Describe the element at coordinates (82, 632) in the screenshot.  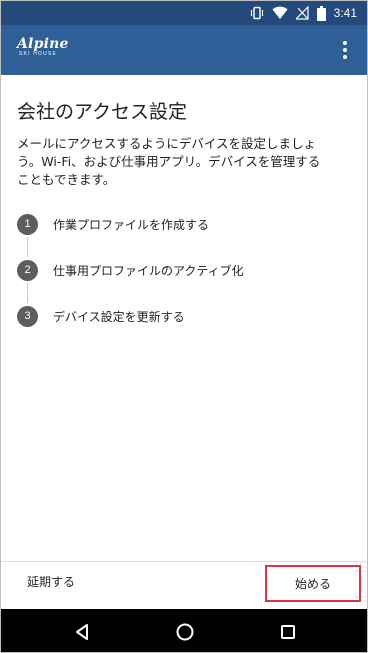
I see `back-icon` at that location.